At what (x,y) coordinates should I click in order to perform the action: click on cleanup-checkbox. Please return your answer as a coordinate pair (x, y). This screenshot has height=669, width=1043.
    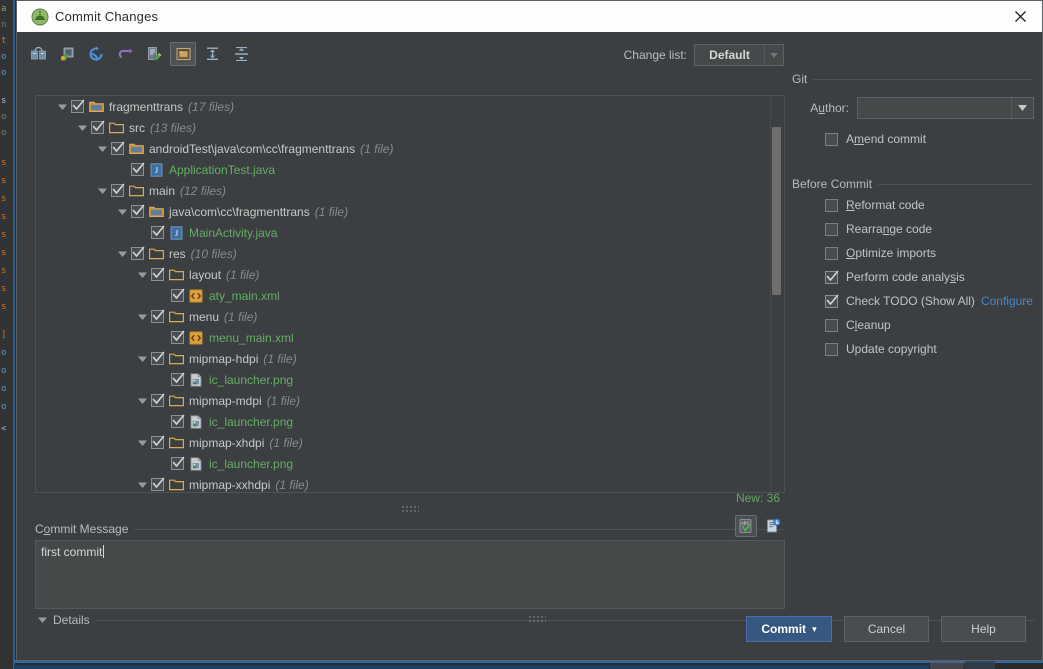
    Looking at the image, I should click on (831, 325).